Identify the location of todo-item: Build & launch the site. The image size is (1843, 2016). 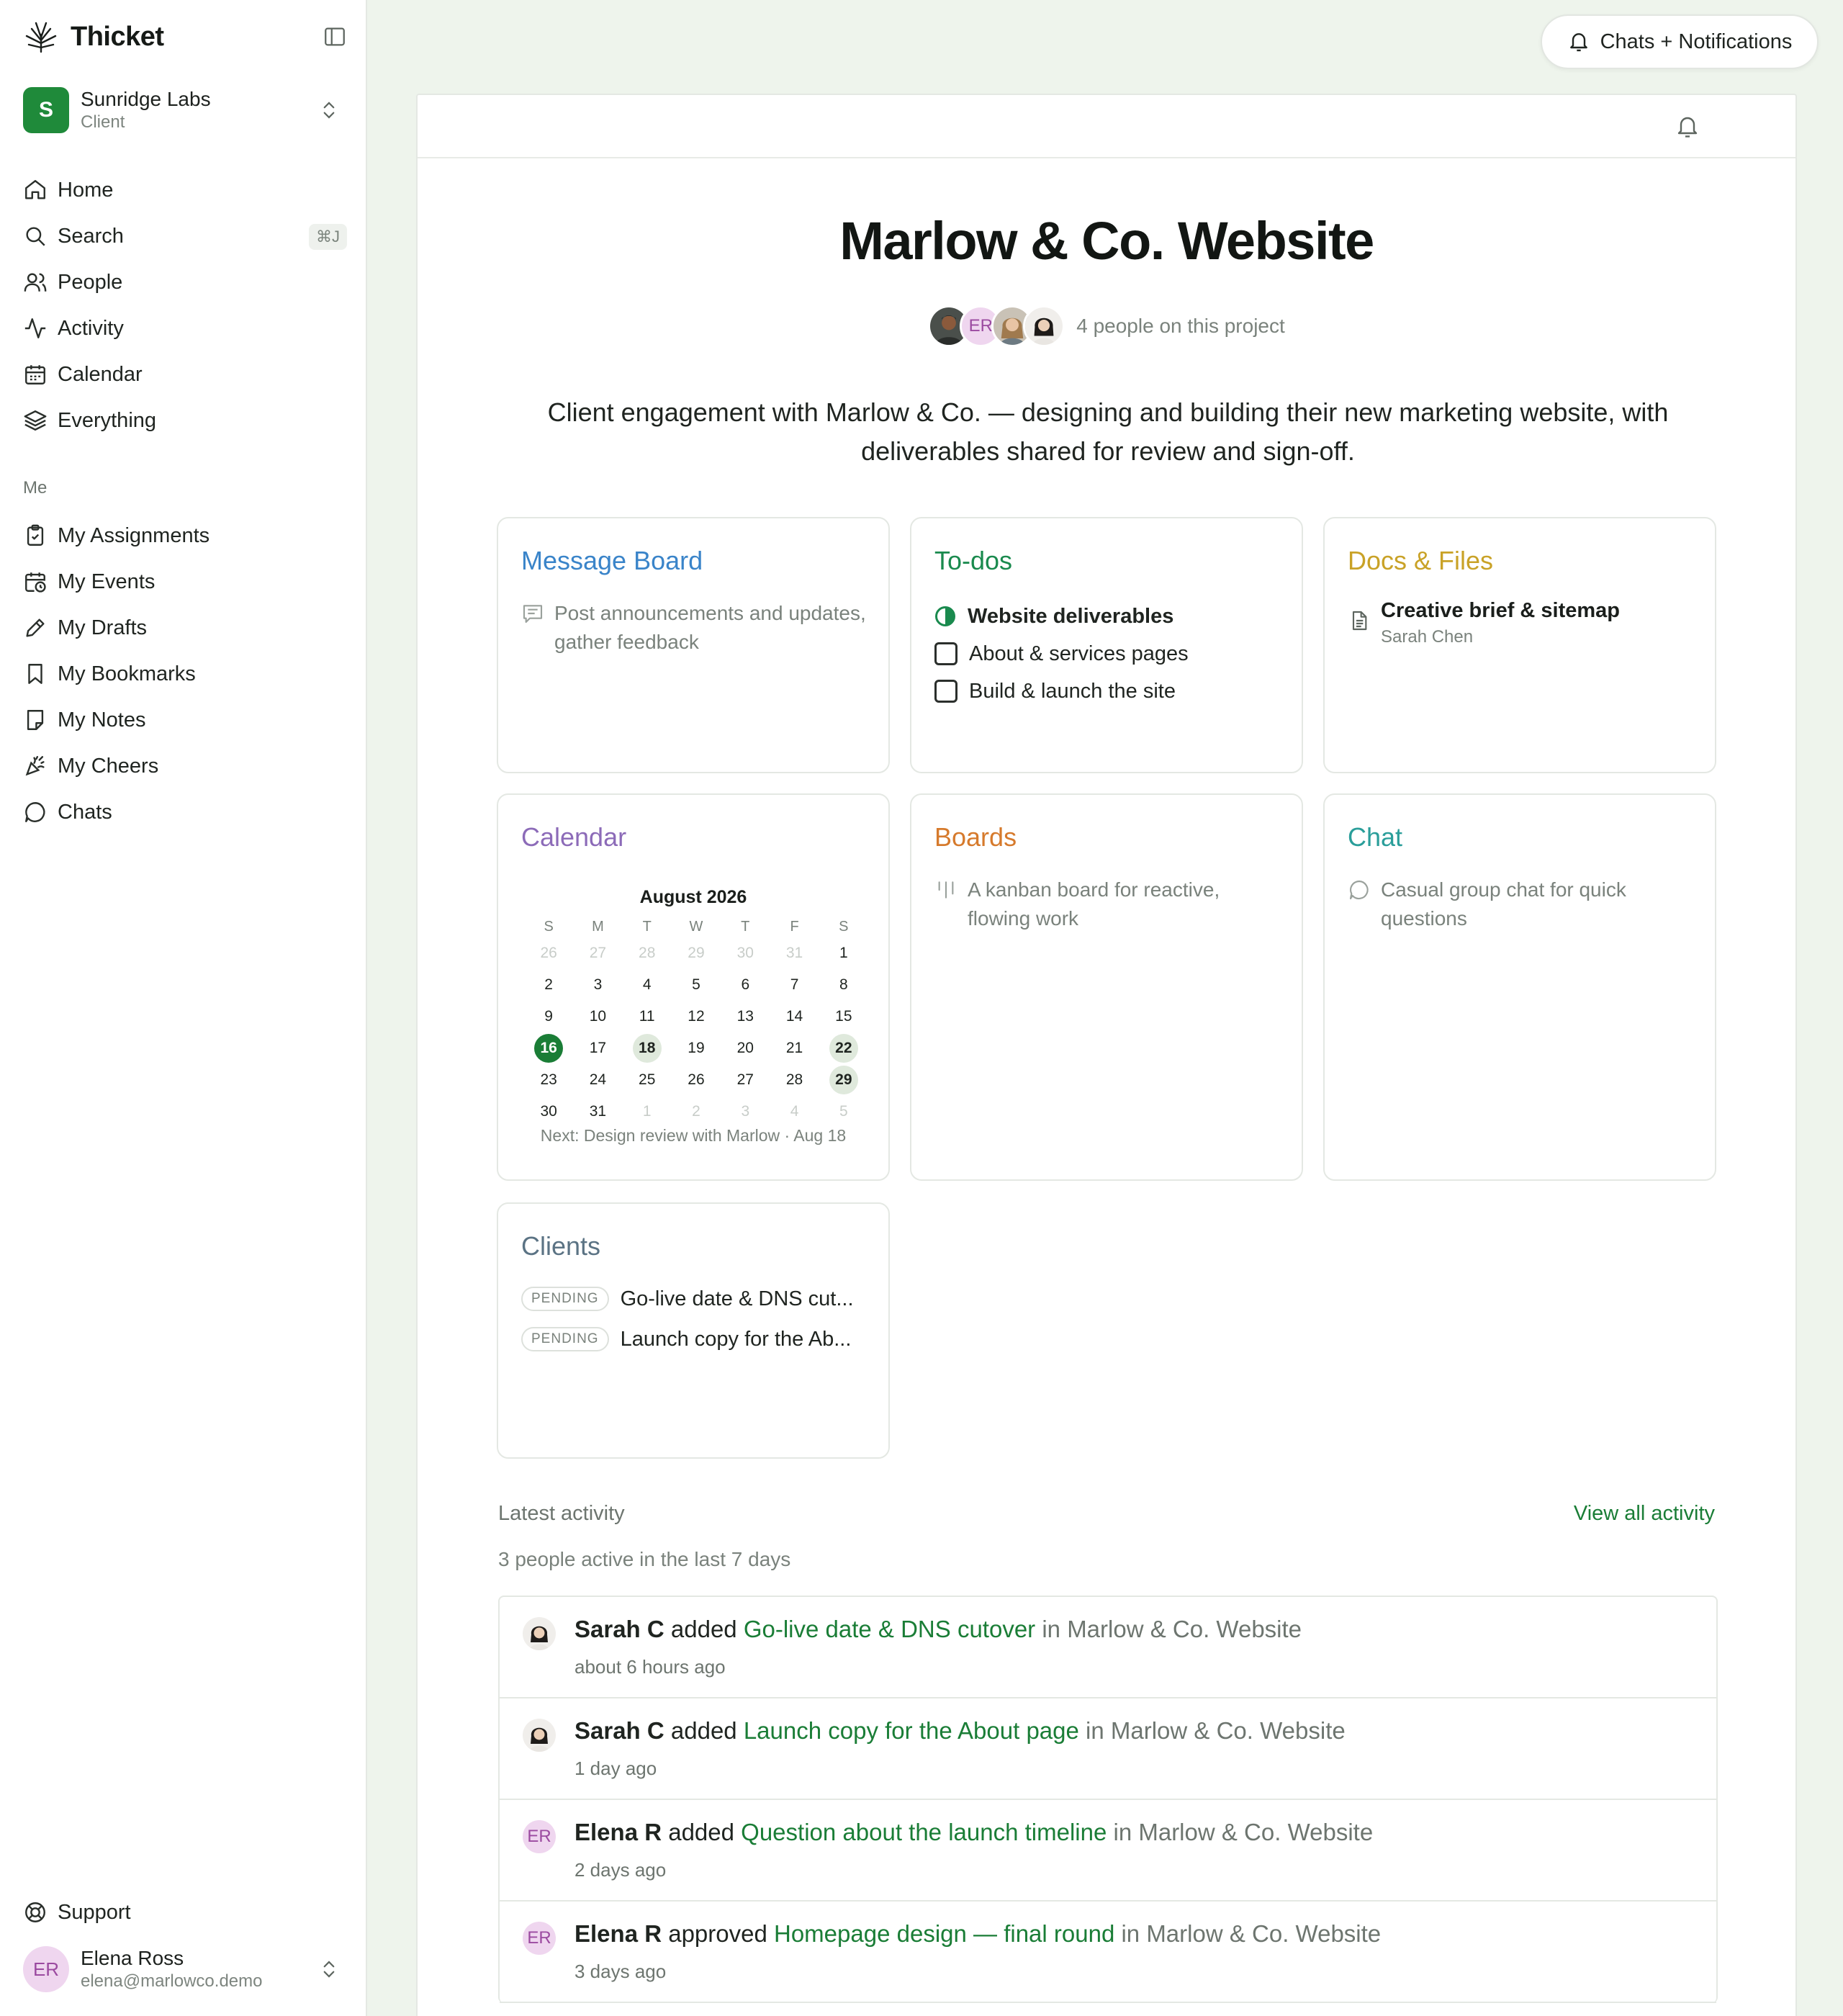
(1110, 691).